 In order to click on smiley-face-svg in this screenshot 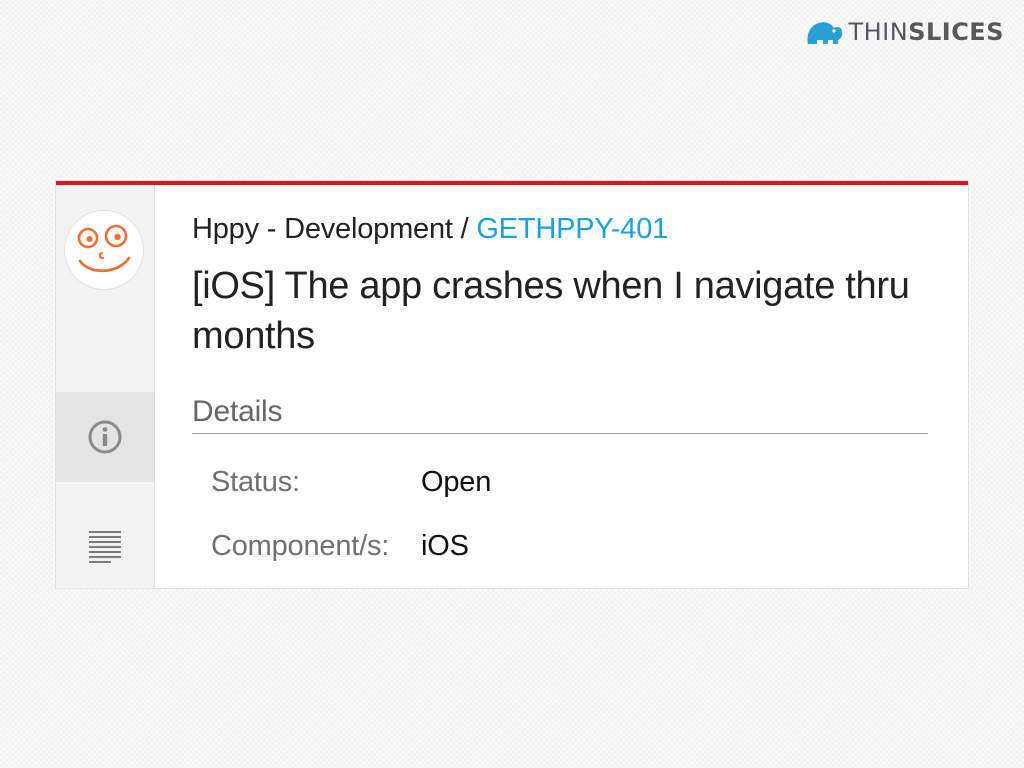, I will do `click(104, 248)`.